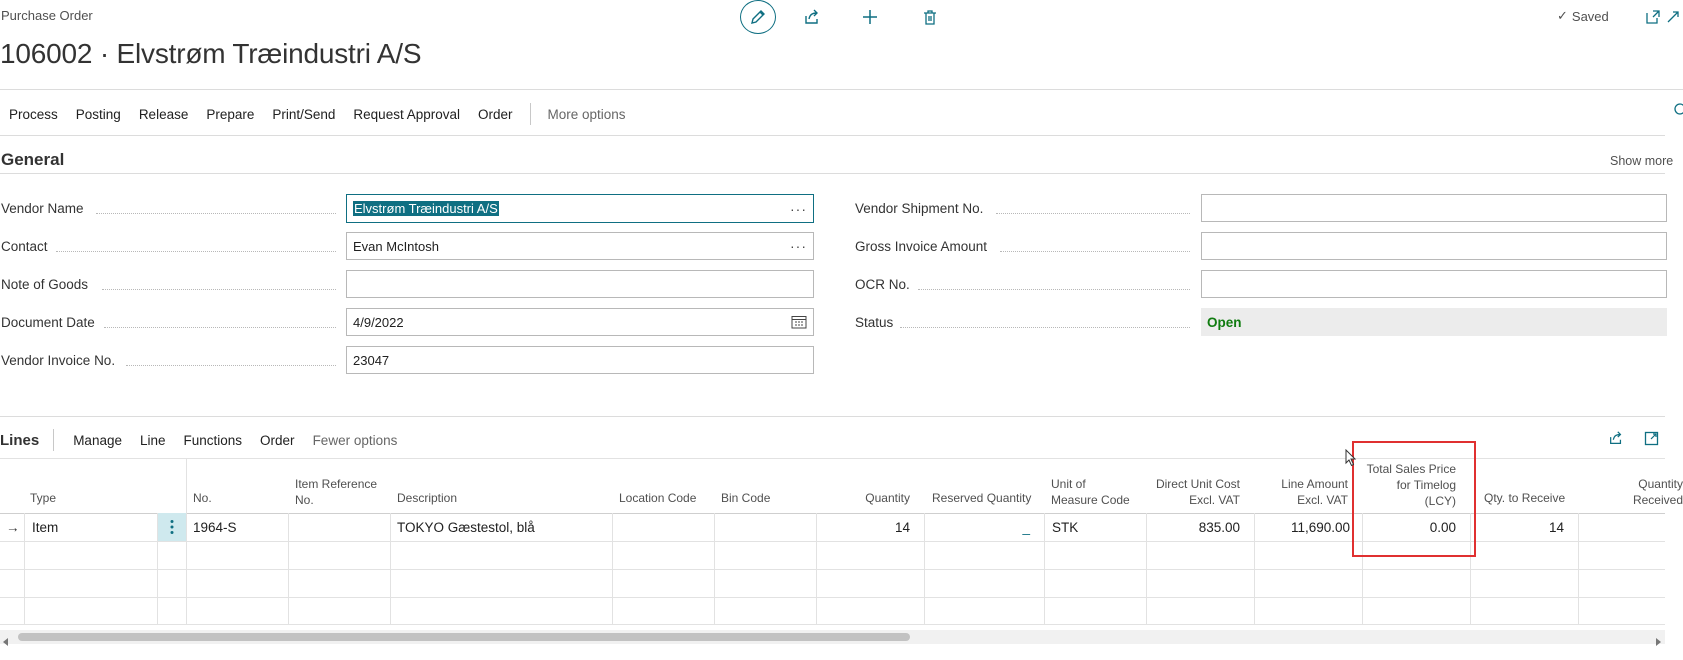  What do you see at coordinates (587, 114) in the screenshot?
I see `more-options-button: More options` at bounding box center [587, 114].